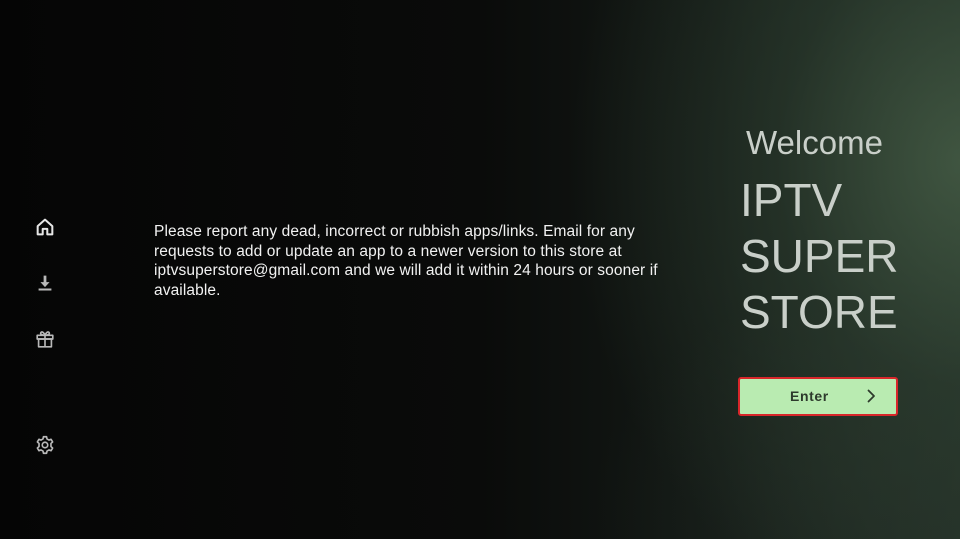 The height and width of the screenshot is (539, 960). I want to click on chevron-right-icon, so click(871, 396).